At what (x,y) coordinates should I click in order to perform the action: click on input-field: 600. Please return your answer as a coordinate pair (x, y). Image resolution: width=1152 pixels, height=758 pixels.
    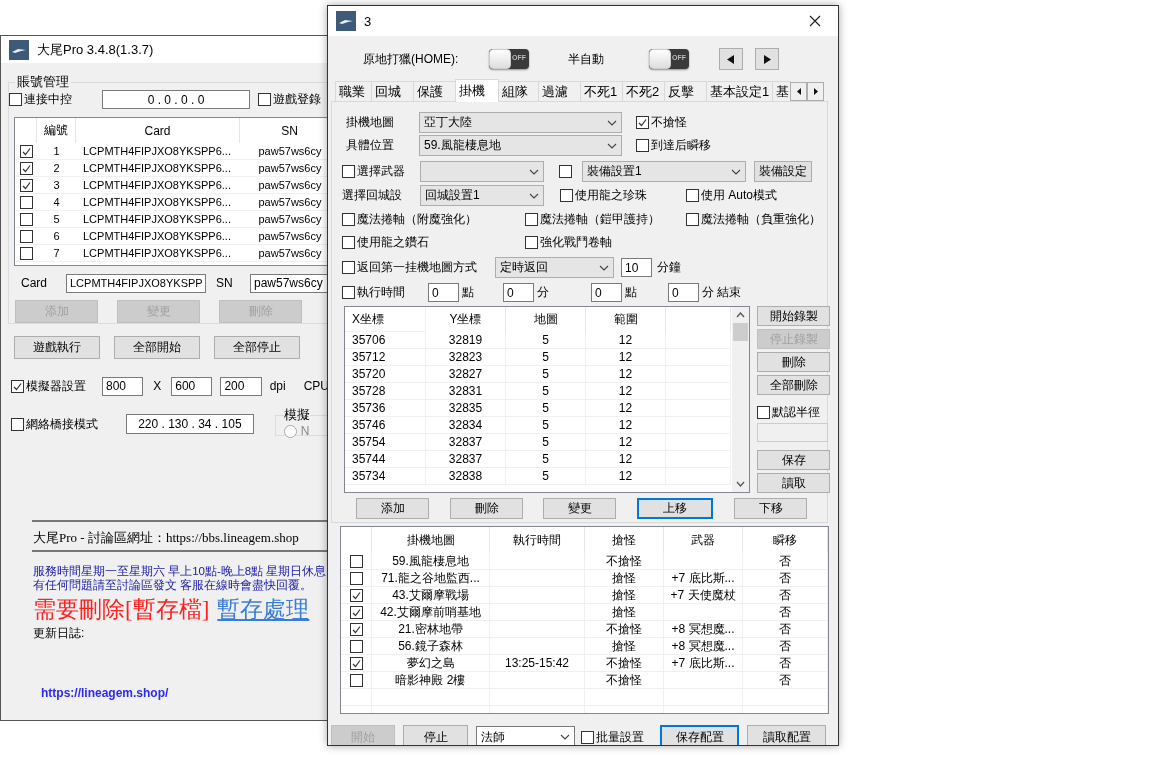
    Looking at the image, I should click on (192, 386).